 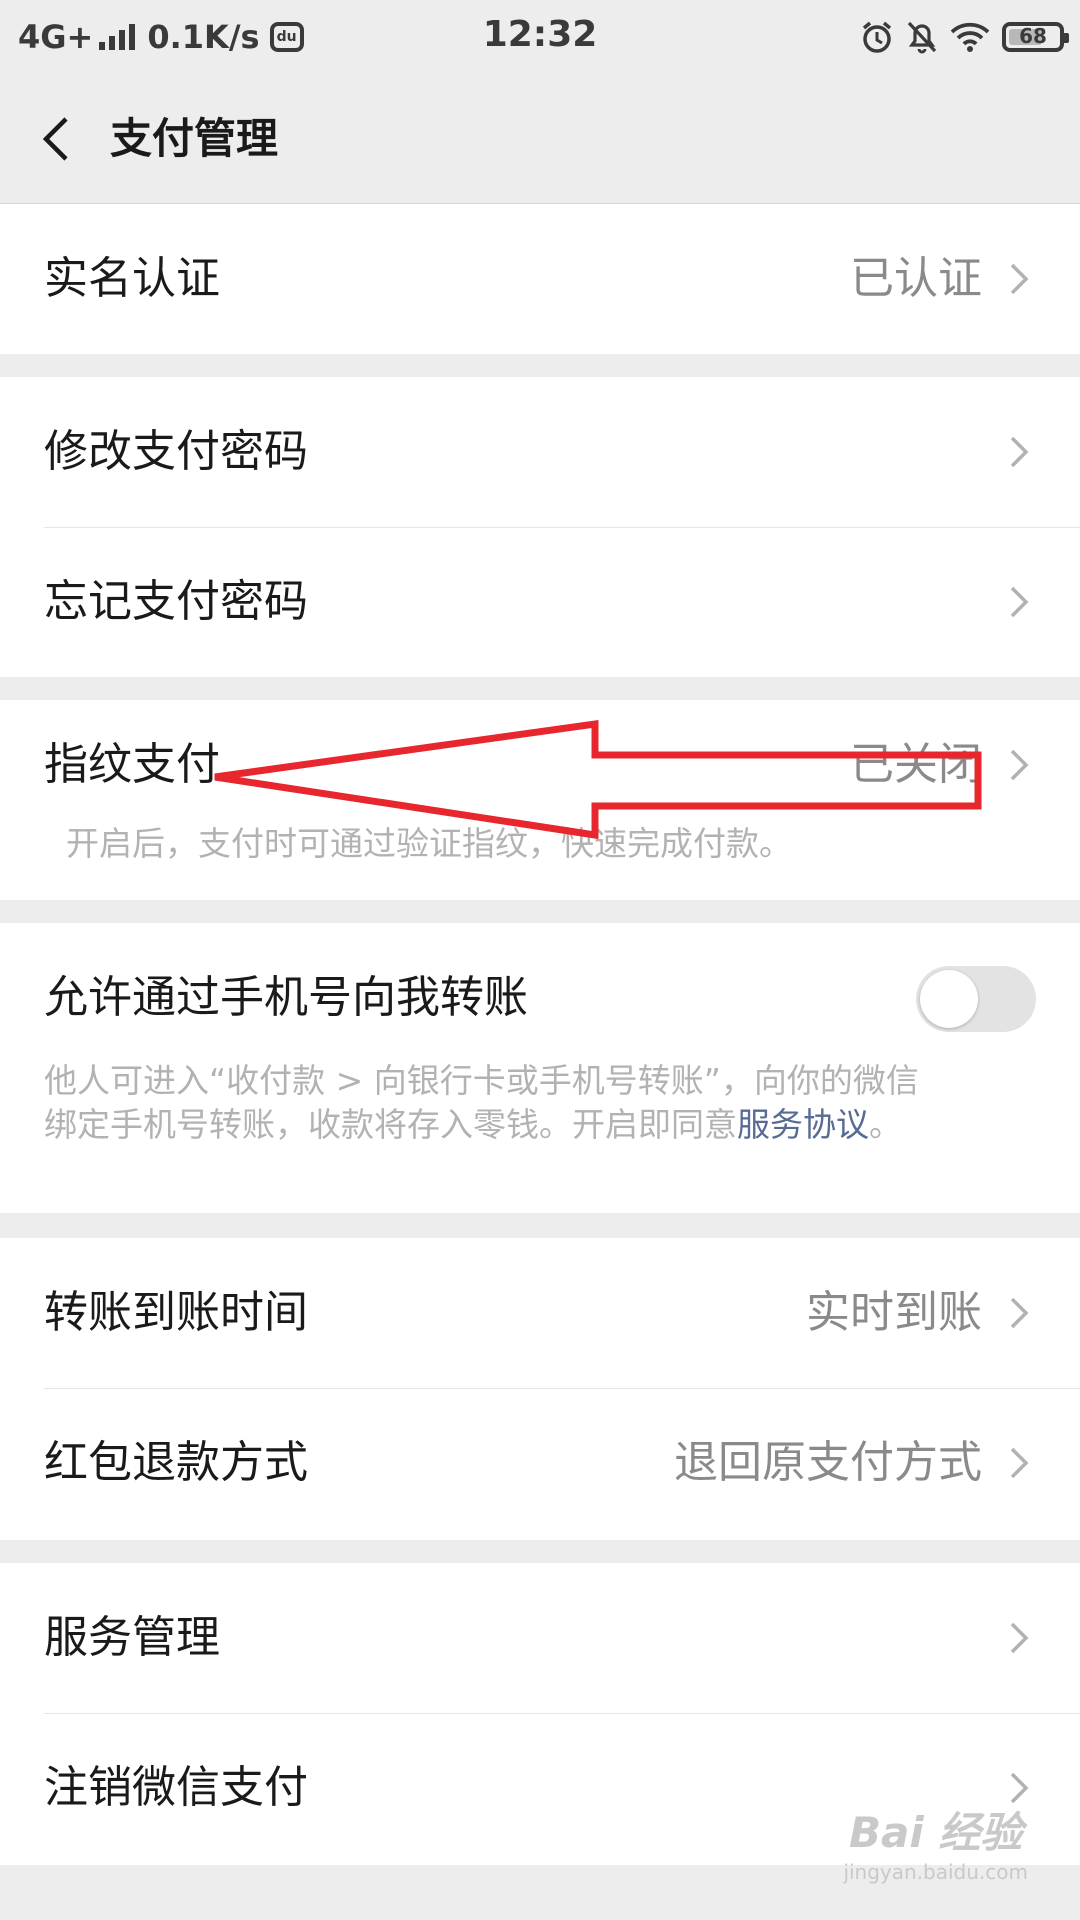 What do you see at coordinates (176, 1462) in the screenshot?
I see `cell-label: 红包退款方式` at bounding box center [176, 1462].